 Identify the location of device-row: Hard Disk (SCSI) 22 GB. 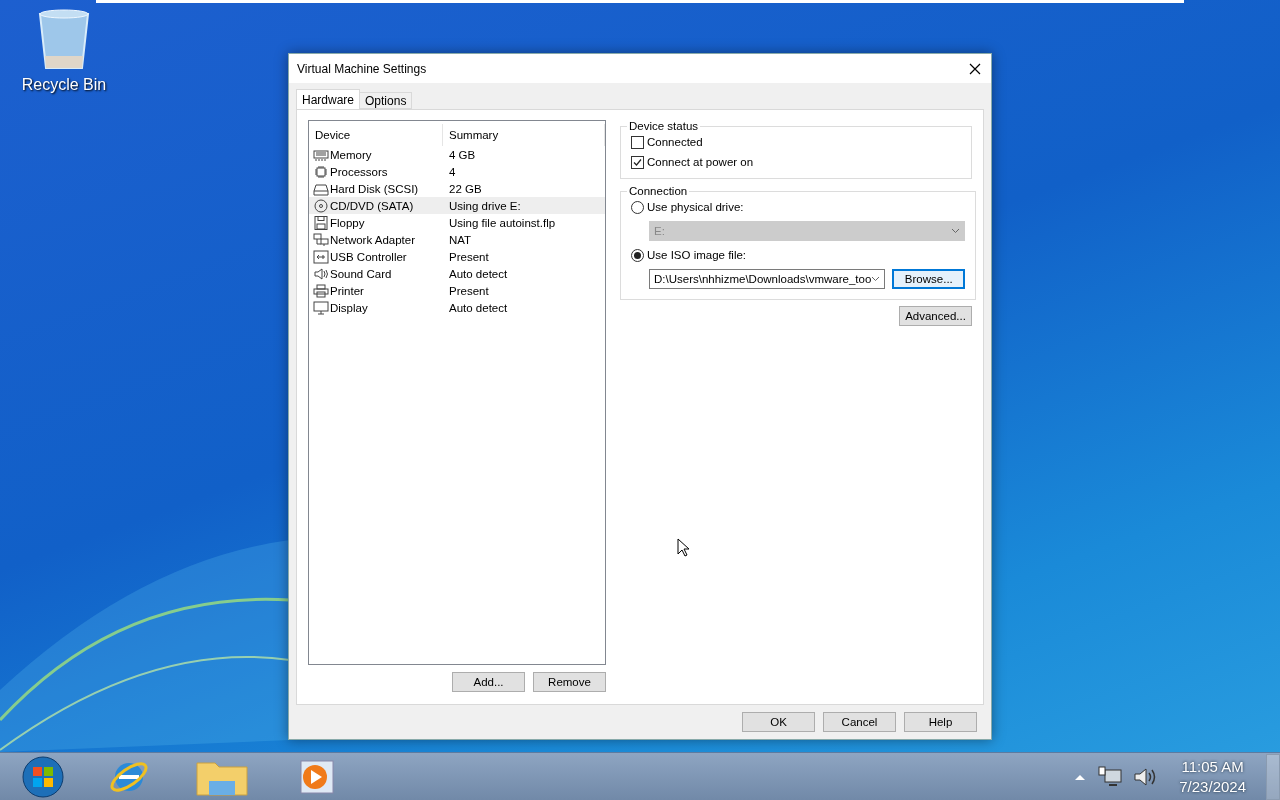
(457, 188).